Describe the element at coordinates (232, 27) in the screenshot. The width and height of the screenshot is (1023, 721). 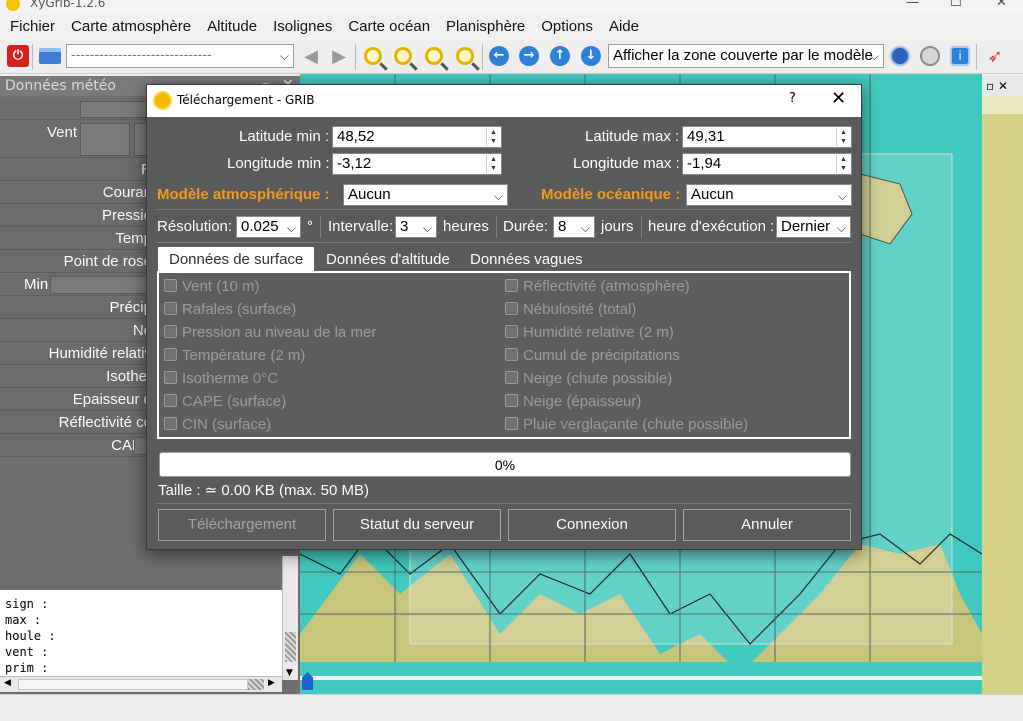
I see `menu-altitude: Altitude` at that location.